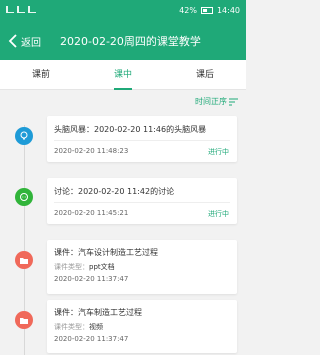  What do you see at coordinates (188, 10) in the screenshot?
I see `battery-percent: 42%` at bounding box center [188, 10].